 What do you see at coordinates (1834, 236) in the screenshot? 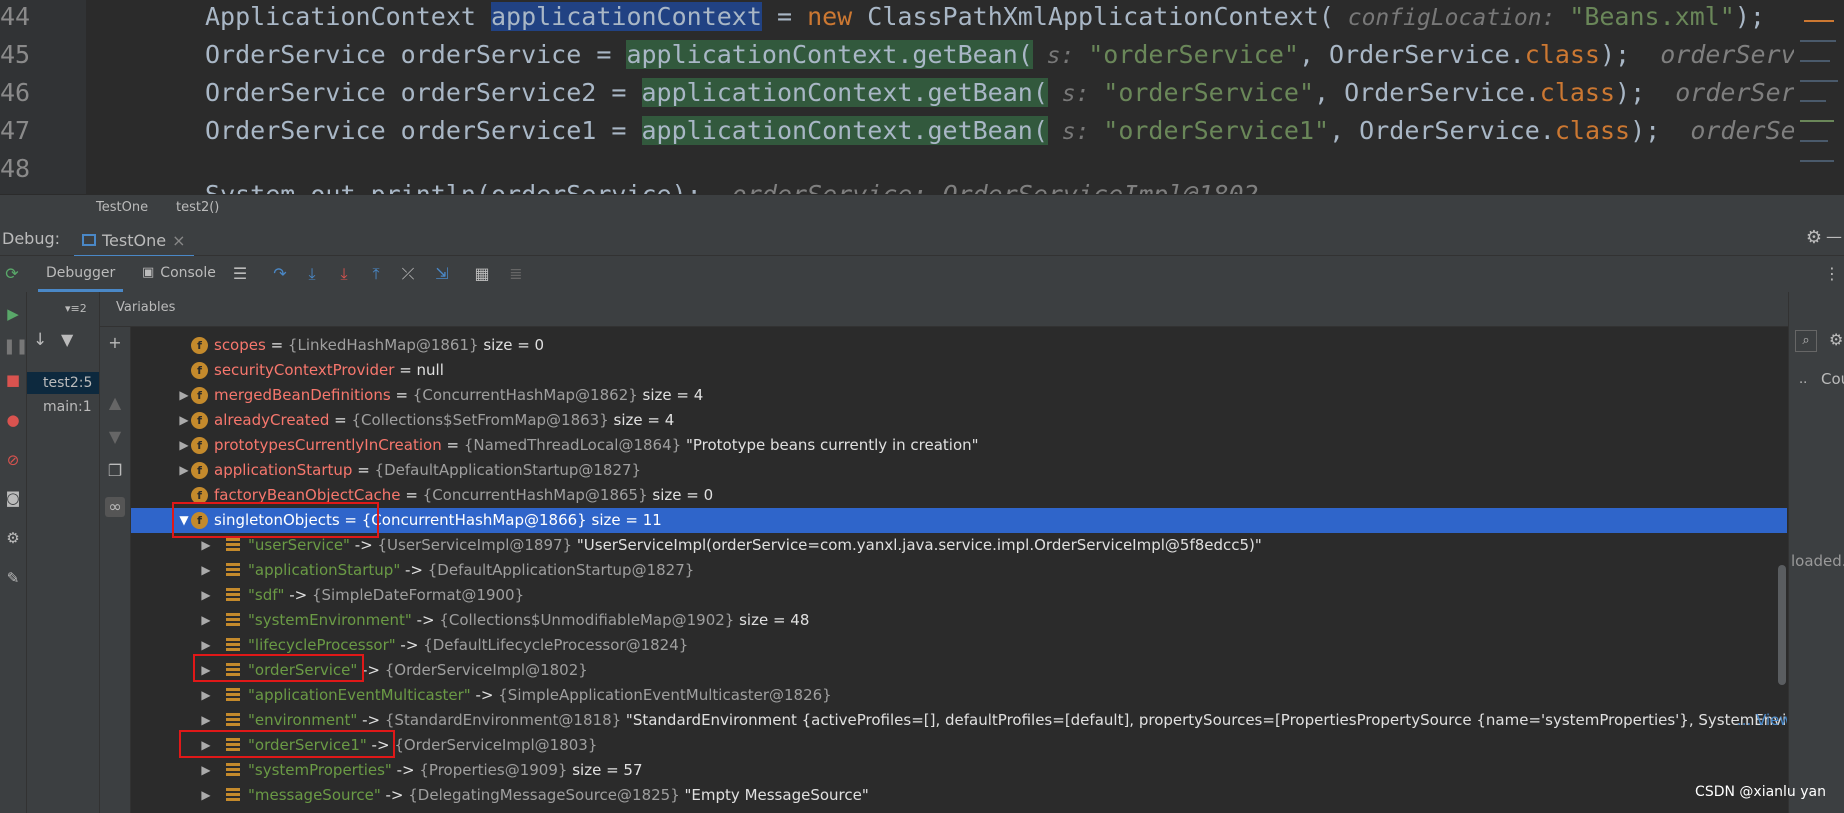
I see `minimize-icon: —` at bounding box center [1834, 236].